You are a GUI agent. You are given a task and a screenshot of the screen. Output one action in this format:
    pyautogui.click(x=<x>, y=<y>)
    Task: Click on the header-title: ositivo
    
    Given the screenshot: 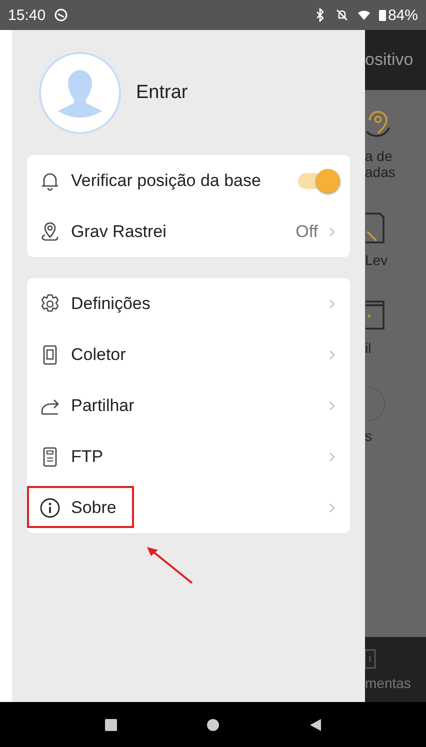 What is the action you would take?
    pyautogui.click(x=389, y=60)
    